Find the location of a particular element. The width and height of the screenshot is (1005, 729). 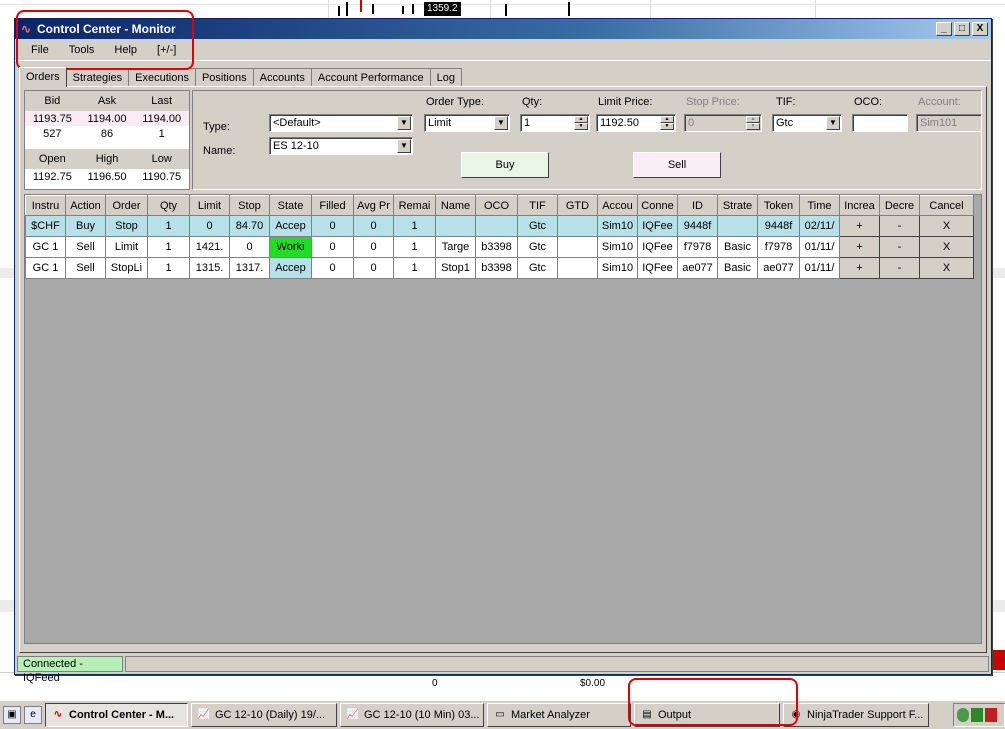

column-header: ID is located at coordinates (697, 205).